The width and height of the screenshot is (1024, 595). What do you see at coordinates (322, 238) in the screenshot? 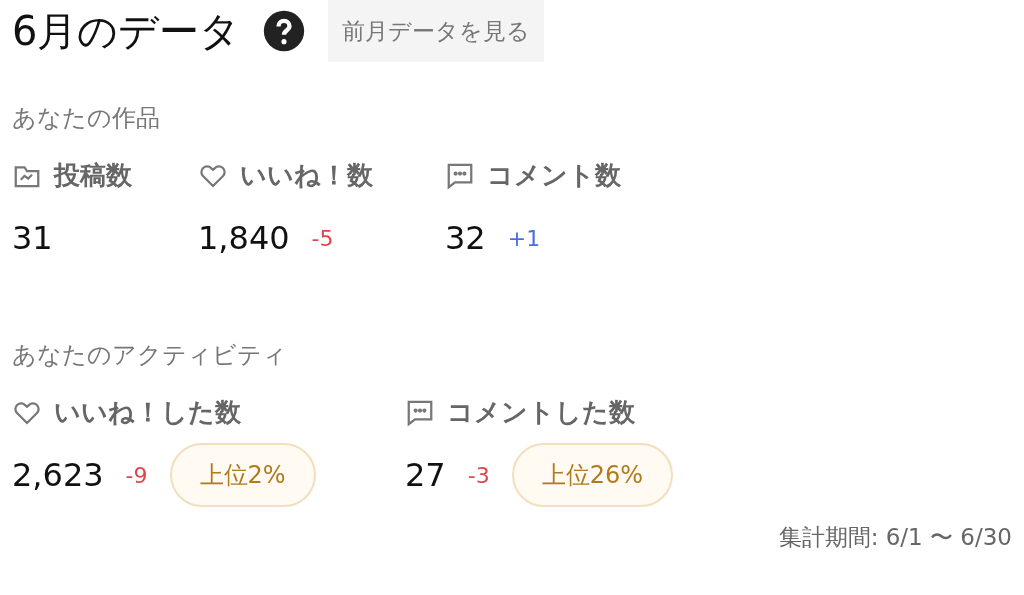
I see `stat-change: -5` at bounding box center [322, 238].